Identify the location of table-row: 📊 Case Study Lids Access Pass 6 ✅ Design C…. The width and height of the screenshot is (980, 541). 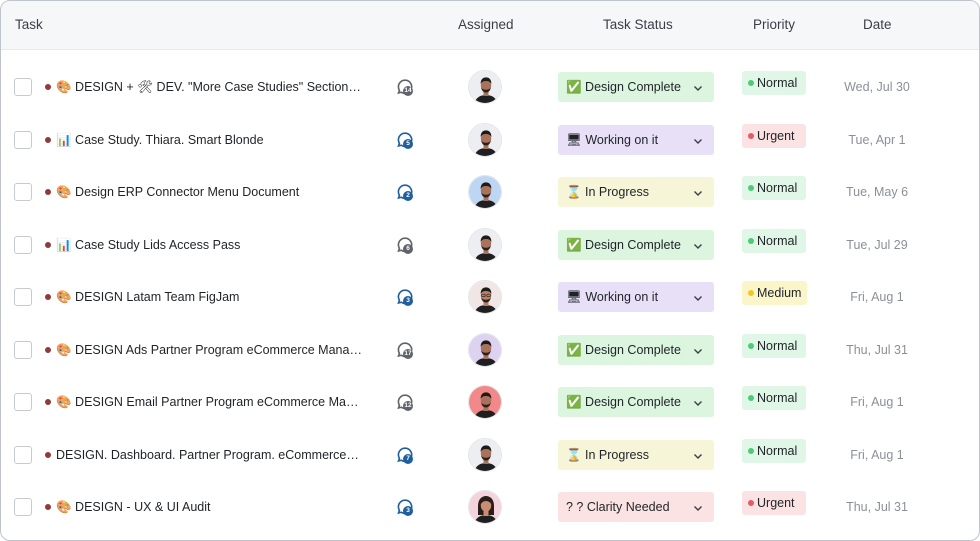
(490, 245).